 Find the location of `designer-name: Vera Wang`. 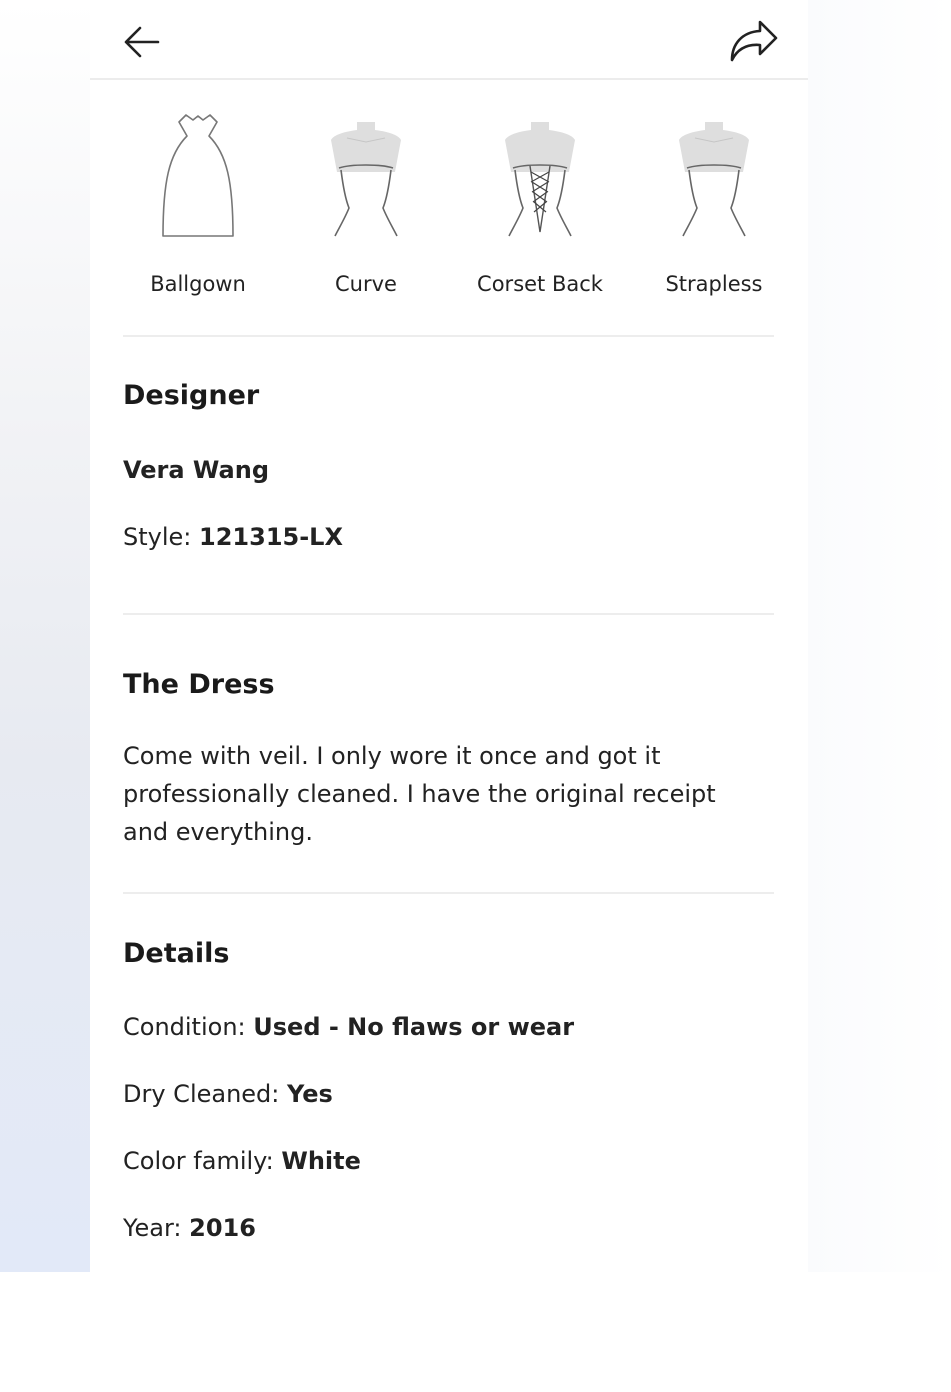

designer-name: Vera Wang is located at coordinates (196, 470).